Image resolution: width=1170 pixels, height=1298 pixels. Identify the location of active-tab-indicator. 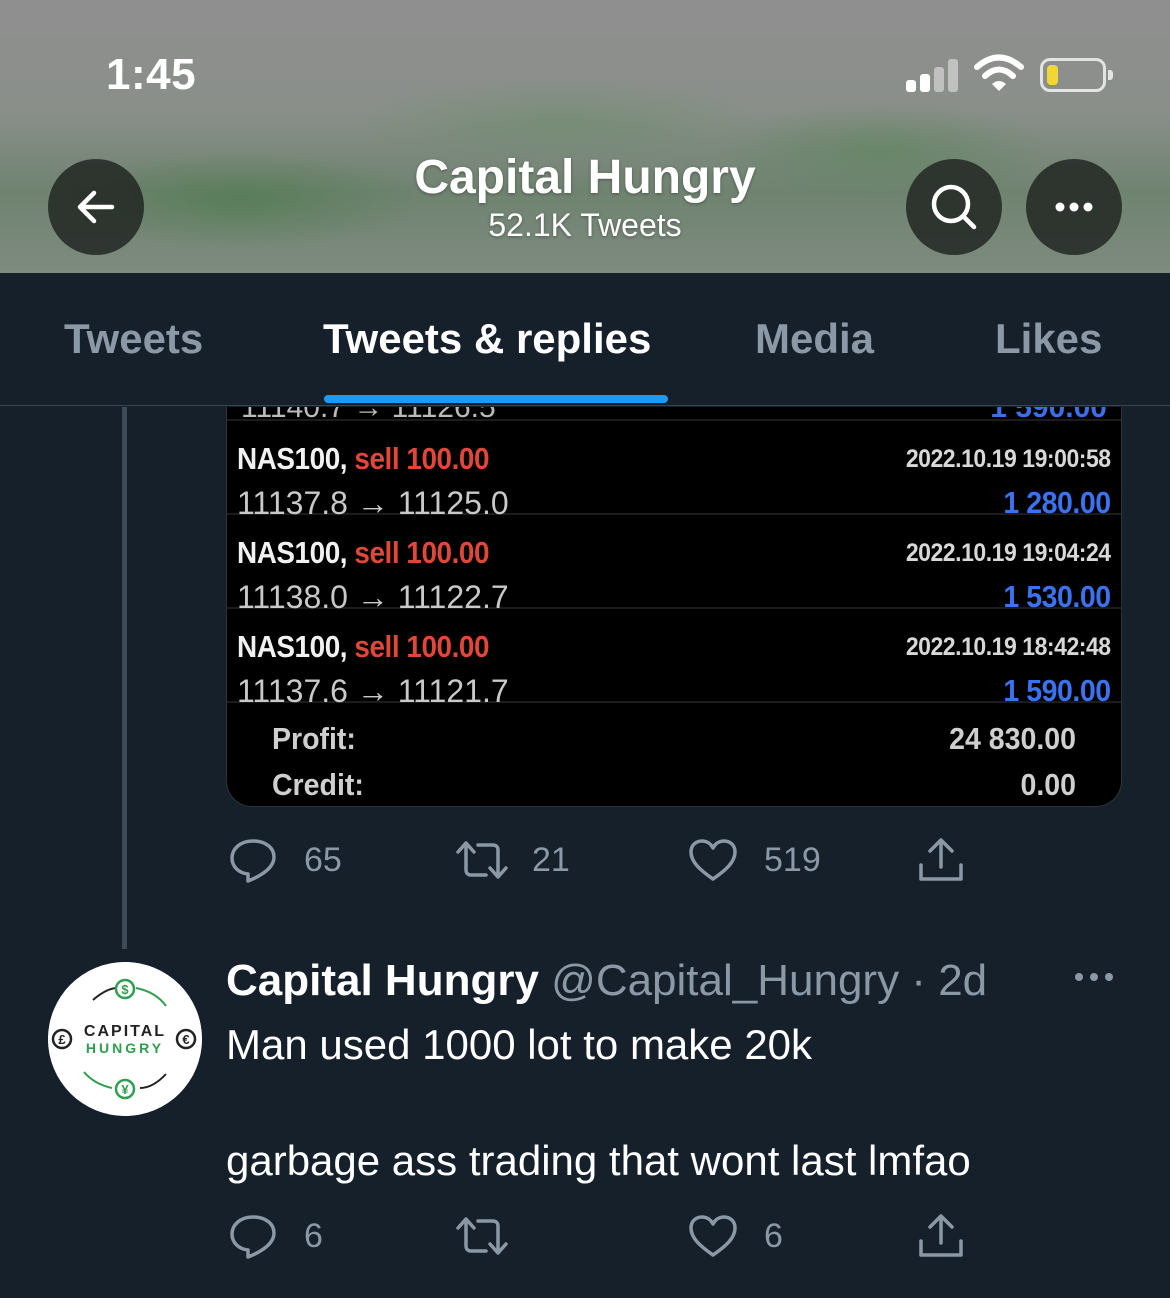
(496, 399).